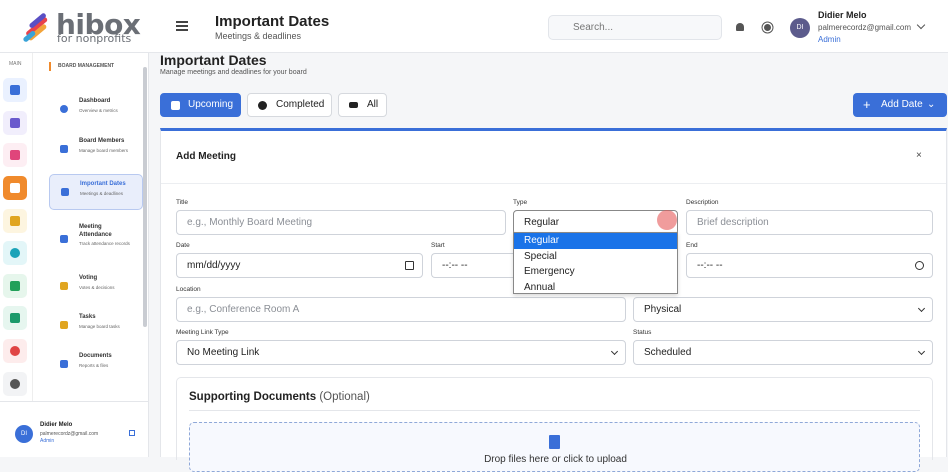 The image size is (948, 472). I want to click on dropzone-text: Drop files here or click to upload, so click(555, 459).